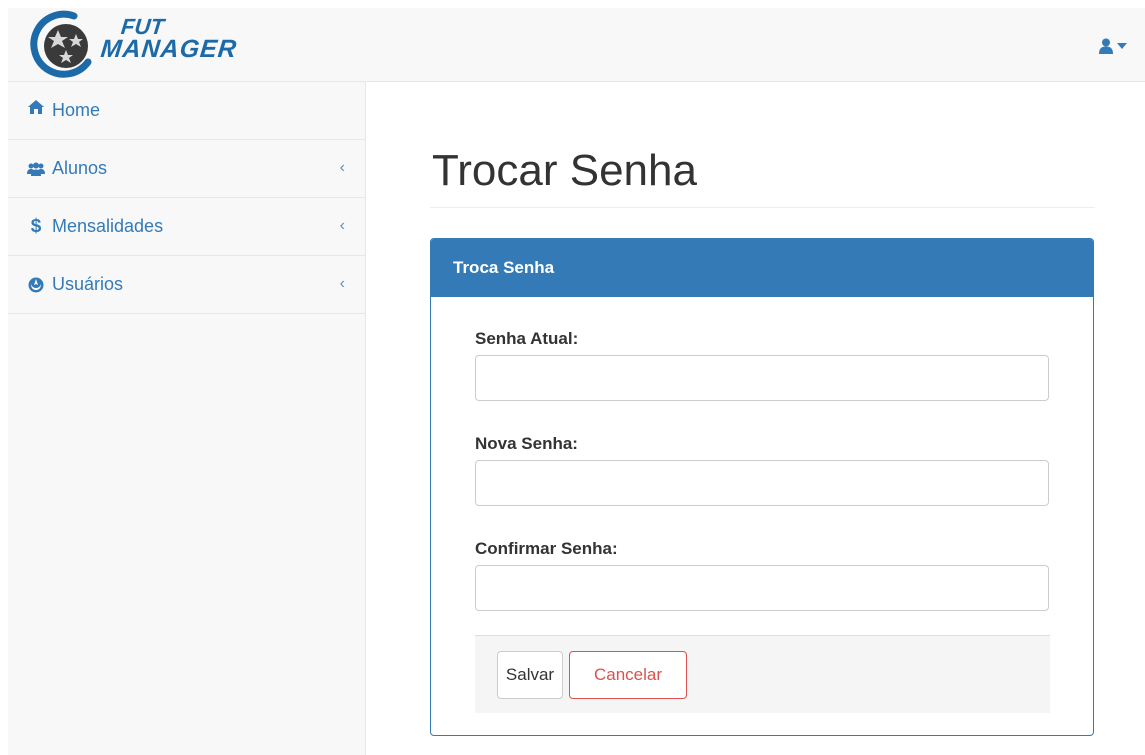 The width and height of the screenshot is (1145, 755). I want to click on caret-down-icon, so click(1122, 46).